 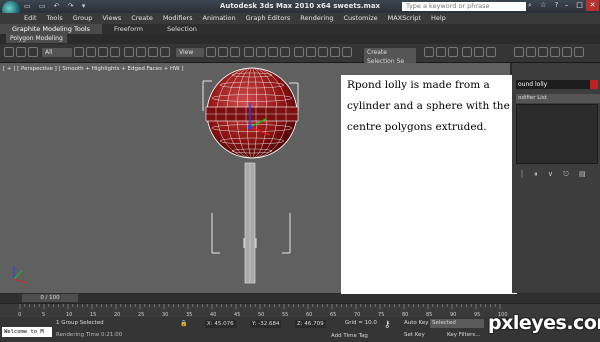 I want to click on select-by-name-icon, so click(x=91, y=52).